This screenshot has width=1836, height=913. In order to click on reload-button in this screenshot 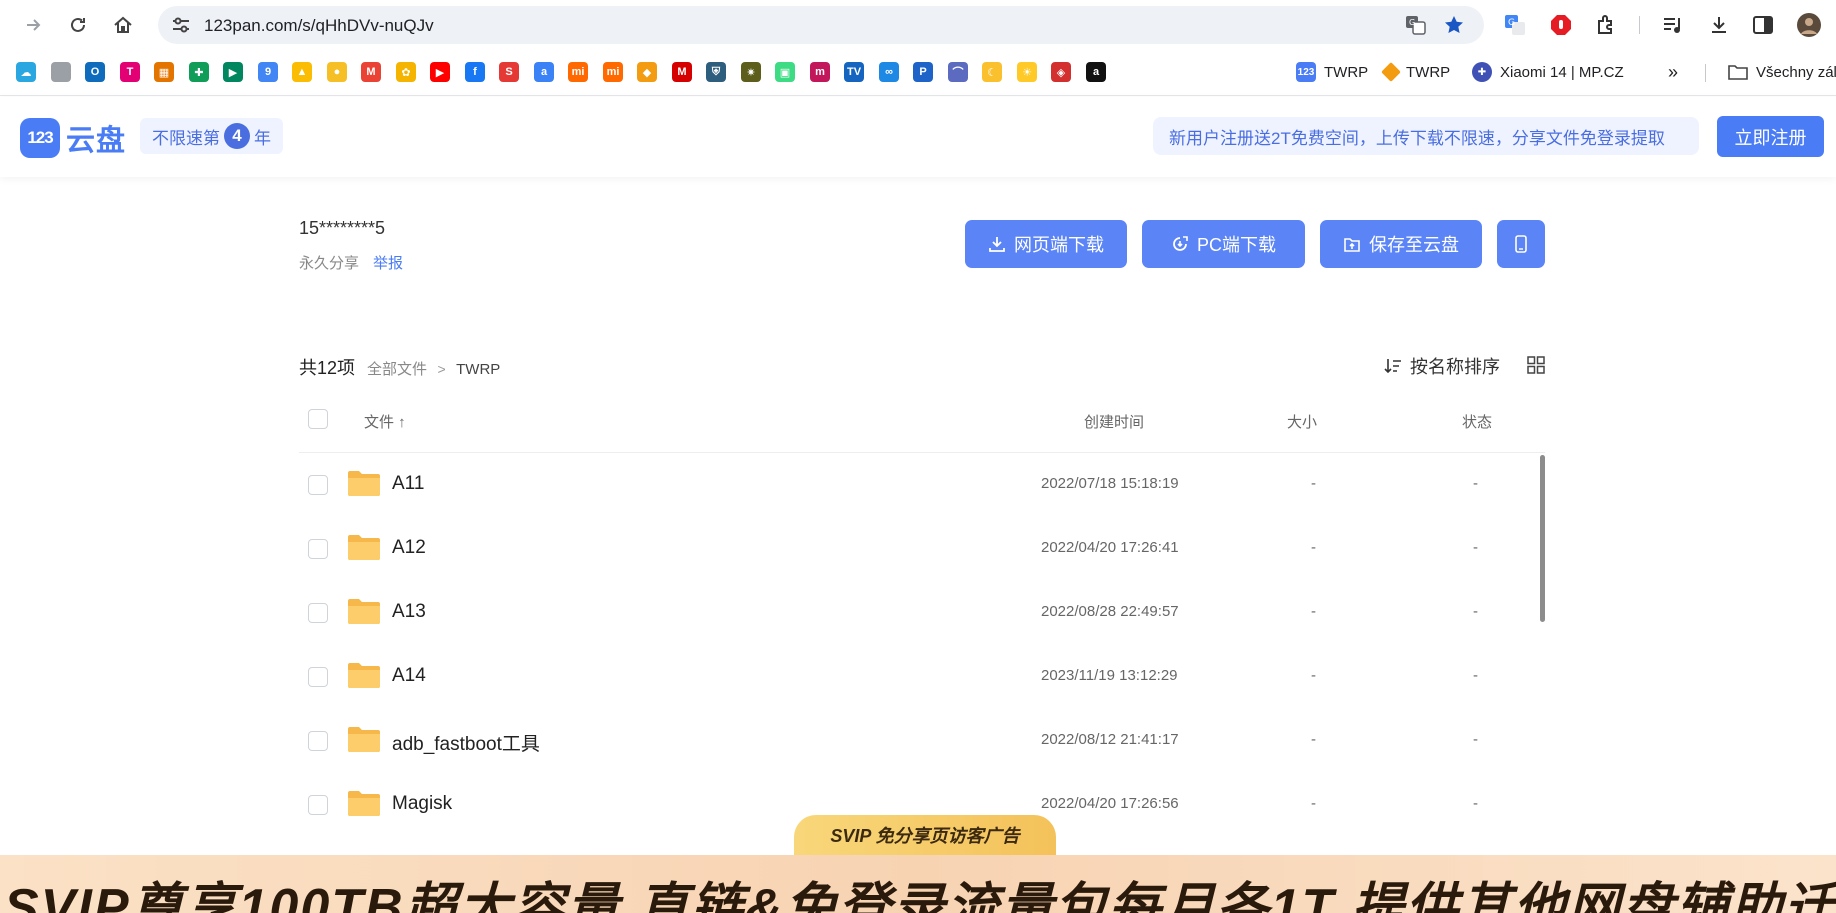, I will do `click(78, 25)`.